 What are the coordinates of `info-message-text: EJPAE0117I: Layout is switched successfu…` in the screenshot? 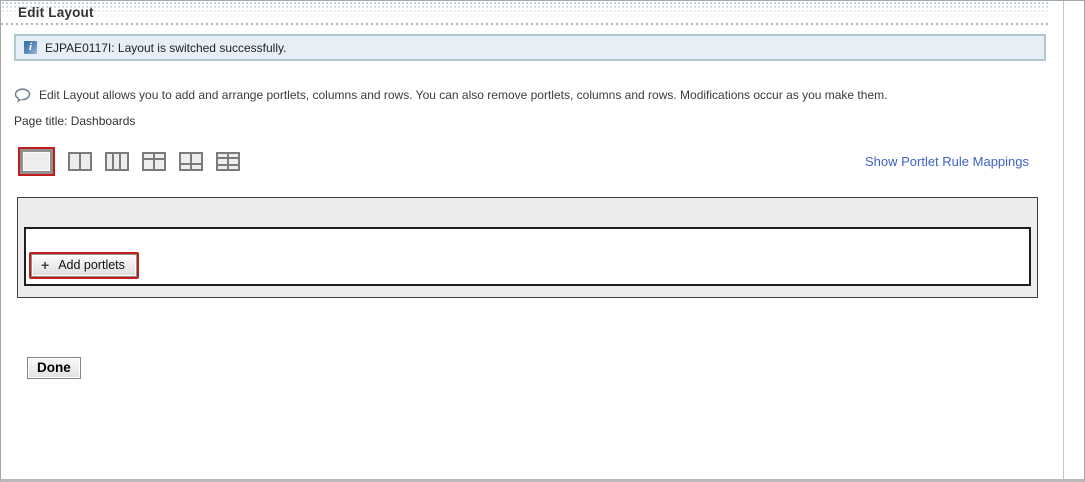 It's located at (166, 47).